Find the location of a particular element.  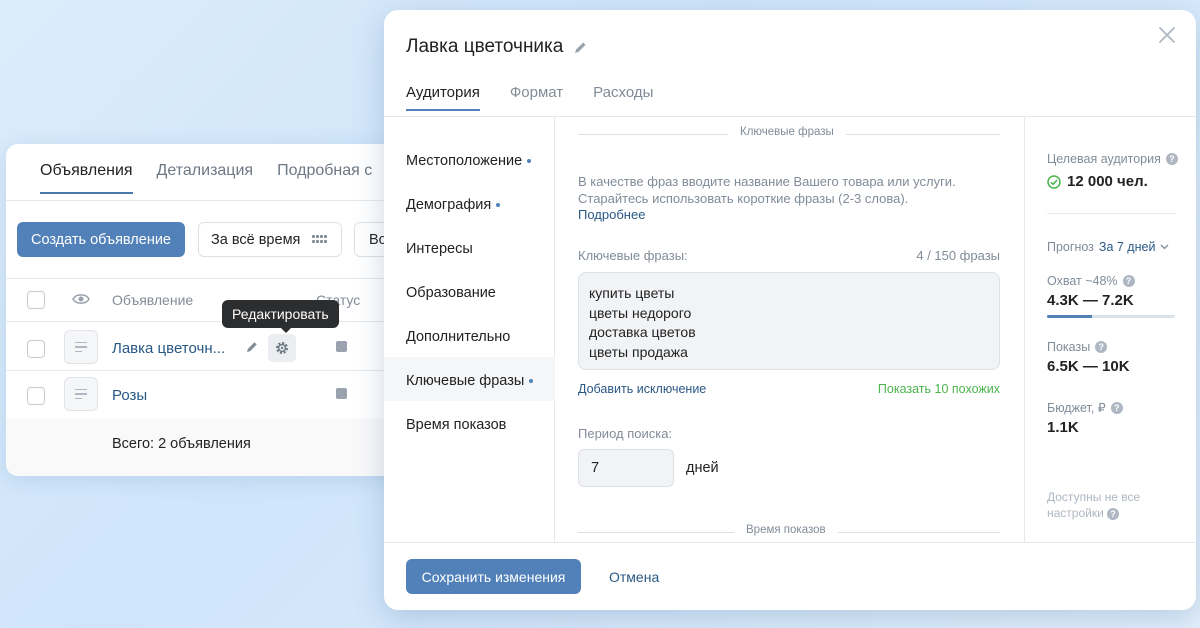

ads-tabs: Объявления Детализация Подробная с is located at coordinates (218, 178).